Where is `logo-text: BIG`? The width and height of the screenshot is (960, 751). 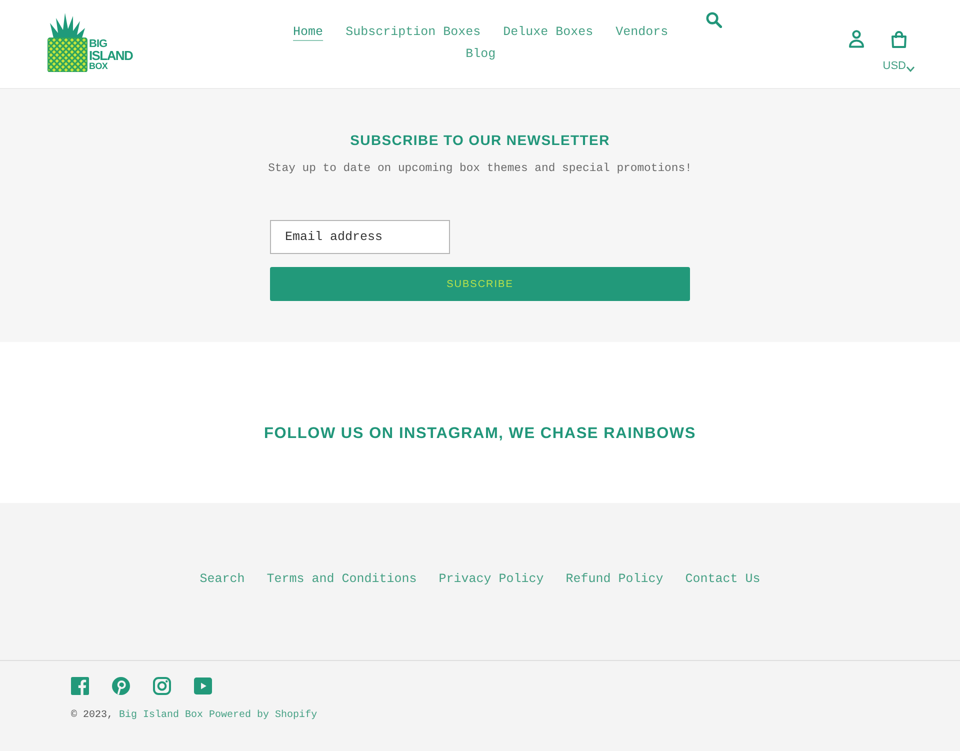
logo-text: BIG is located at coordinates (98, 45).